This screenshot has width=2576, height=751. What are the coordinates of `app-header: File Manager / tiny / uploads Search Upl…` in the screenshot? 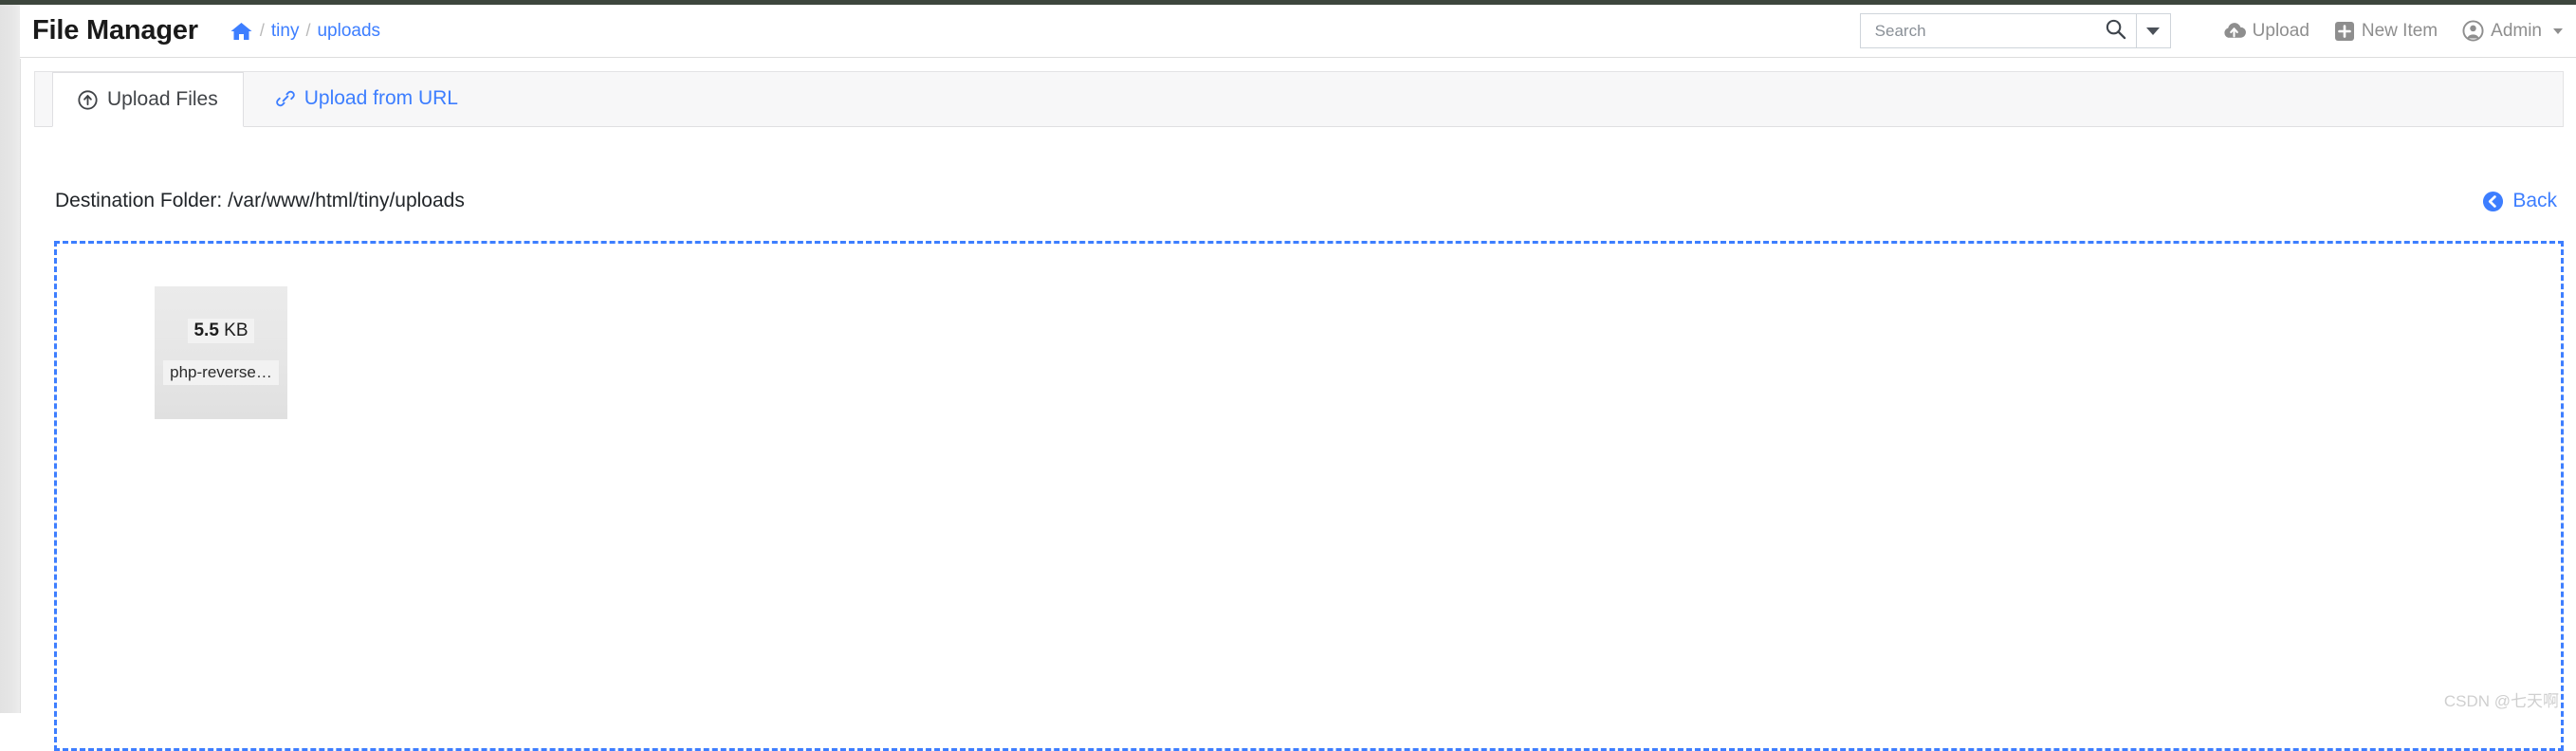 It's located at (1298, 31).